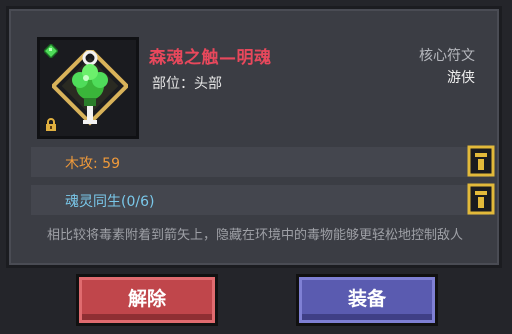  What do you see at coordinates (367, 300) in the screenshot?
I see `equip-button: 装备` at bounding box center [367, 300].